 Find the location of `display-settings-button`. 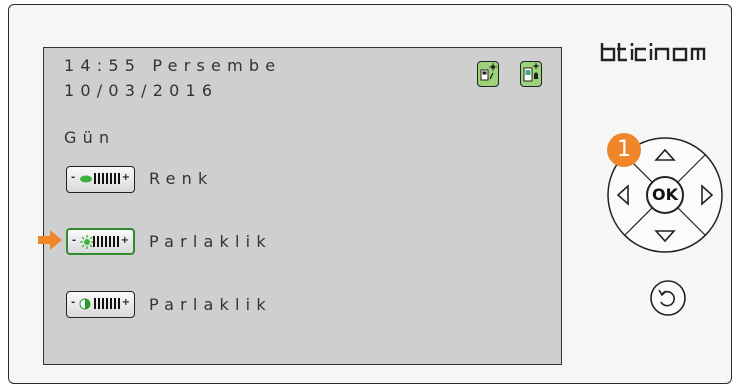

display-settings-button is located at coordinates (531, 74).